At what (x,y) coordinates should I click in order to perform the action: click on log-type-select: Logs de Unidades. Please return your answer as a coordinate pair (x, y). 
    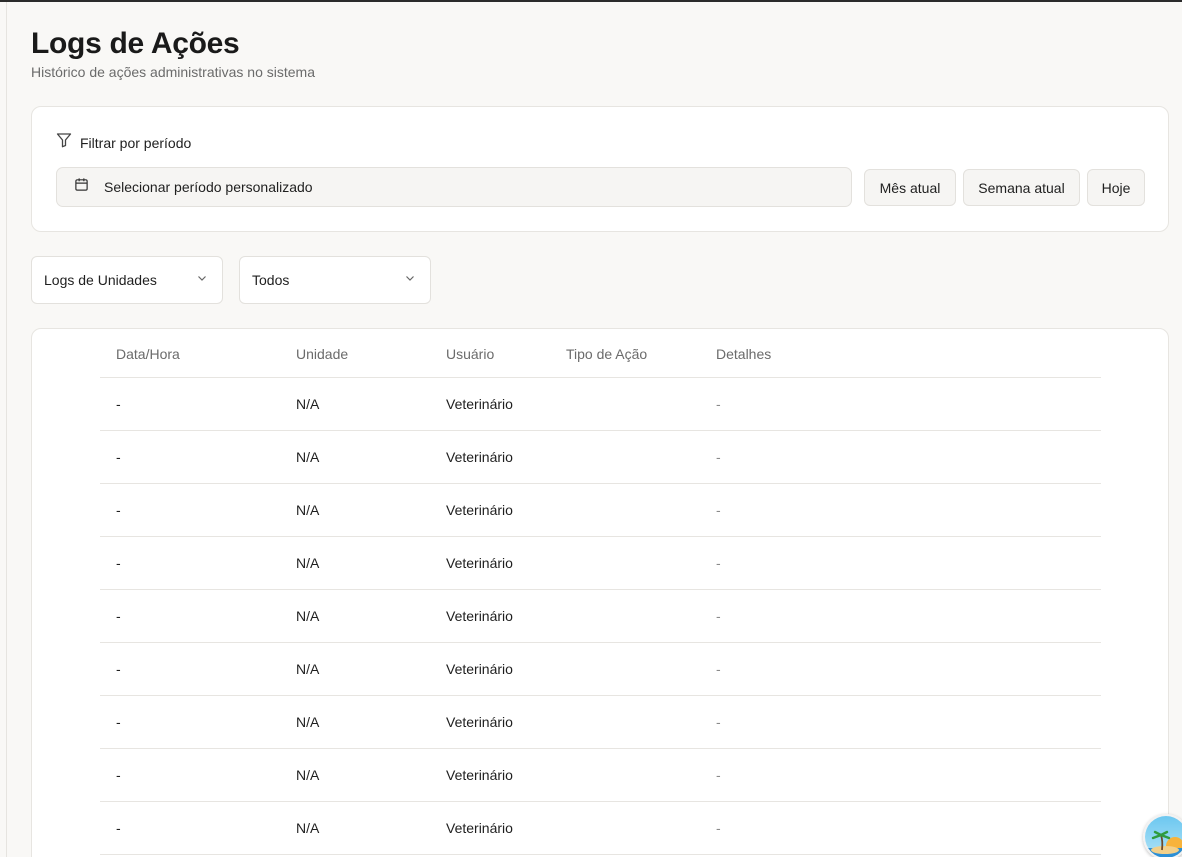
    Looking at the image, I should click on (127, 280).